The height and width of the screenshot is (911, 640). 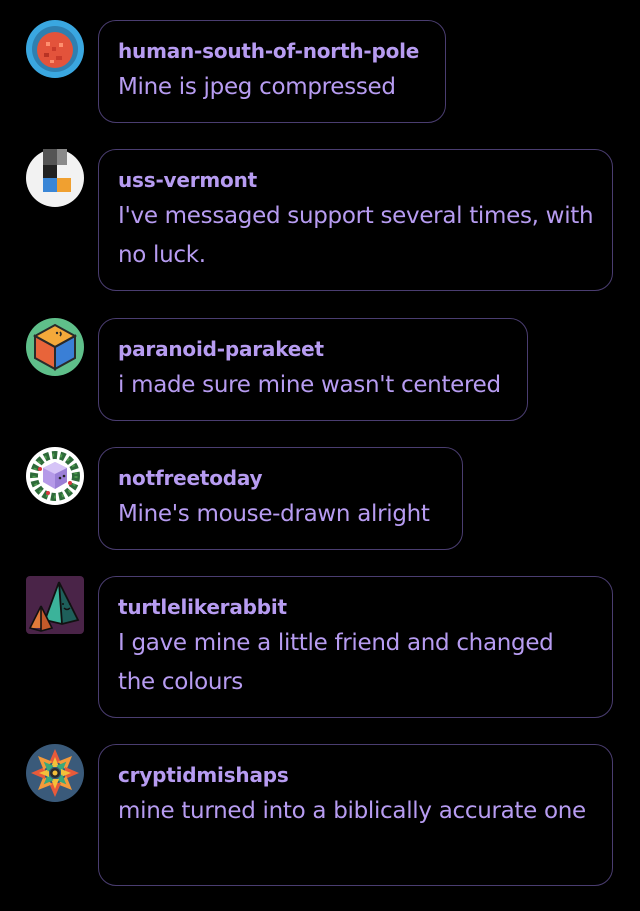 I want to click on reply-text: Mine's mouse-drawn alright, so click(x=274, y=514).